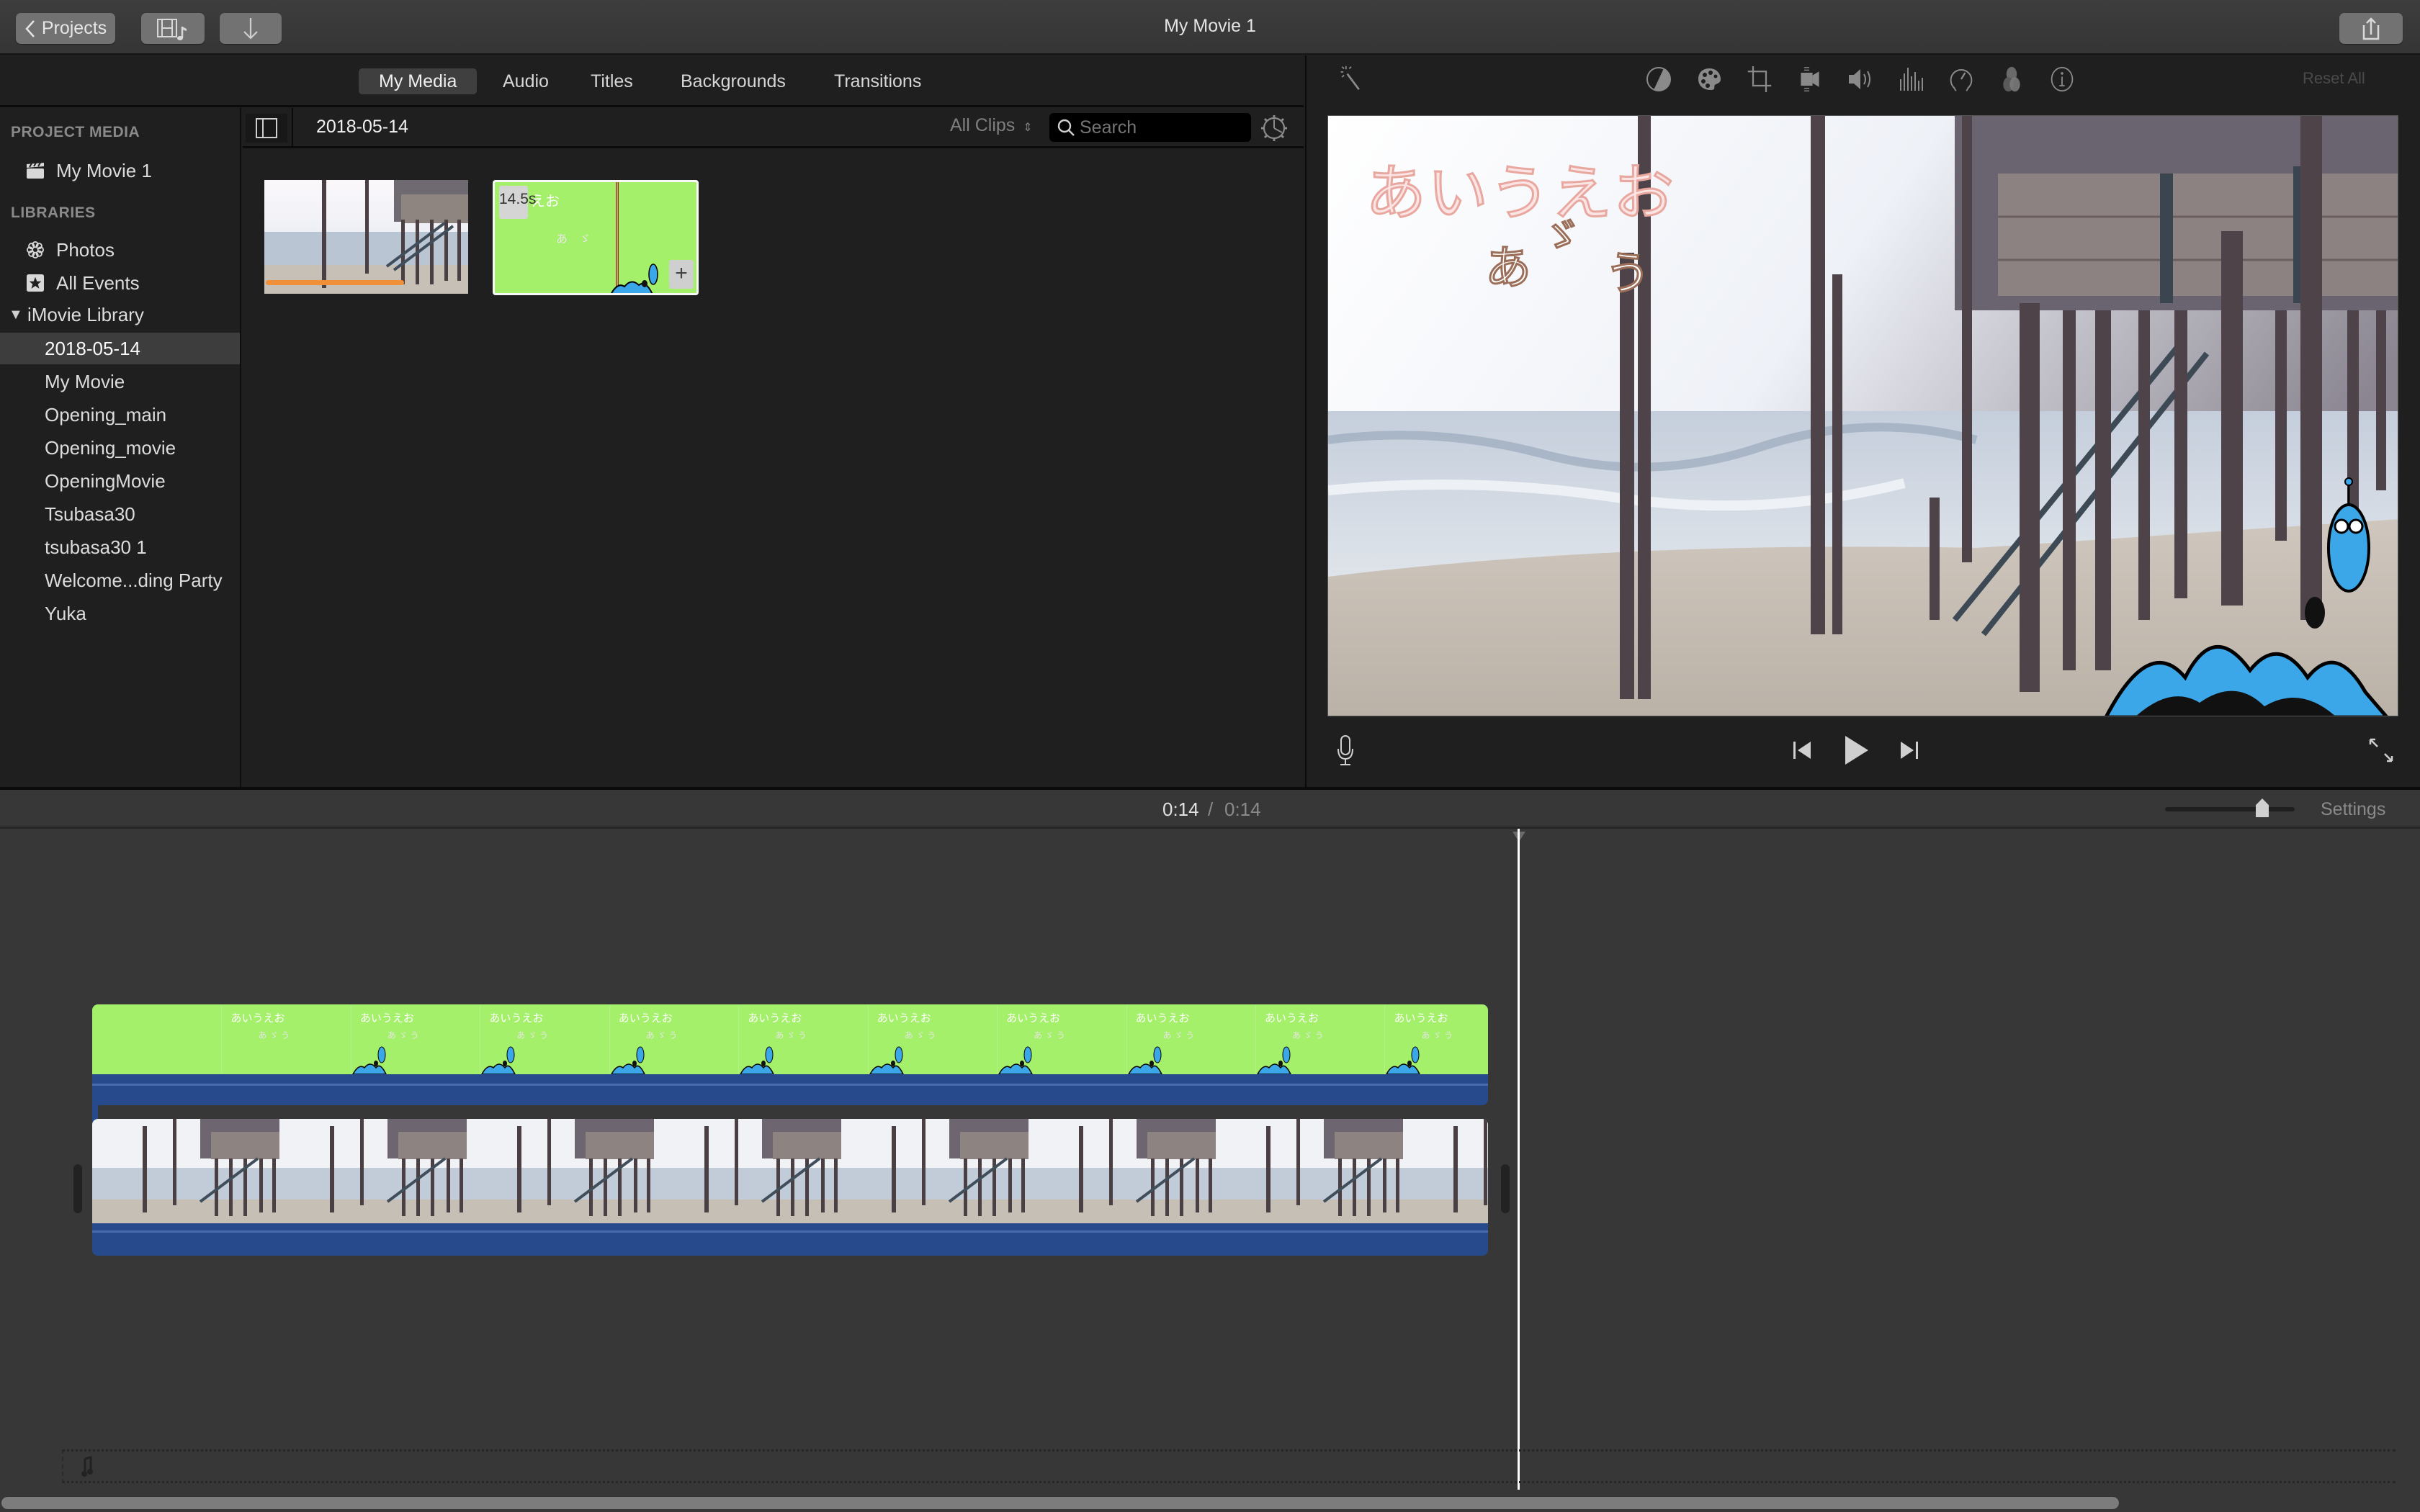 The image size is (2420, 1512). What do you see at coordinates (85, 250) in the screenshot?
I see `photos-label: Photos` at bounding box center [85, 250].